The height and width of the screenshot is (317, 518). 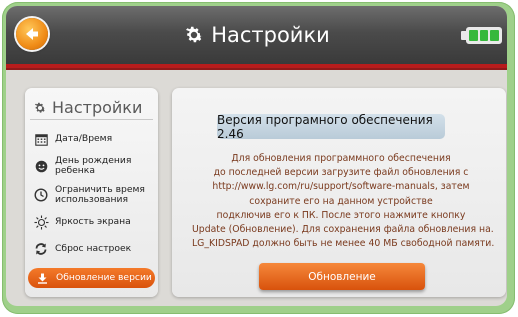 I want to click on sidebar-item-screen-brightness: Яркость экрана, so click(x=82, y=222).